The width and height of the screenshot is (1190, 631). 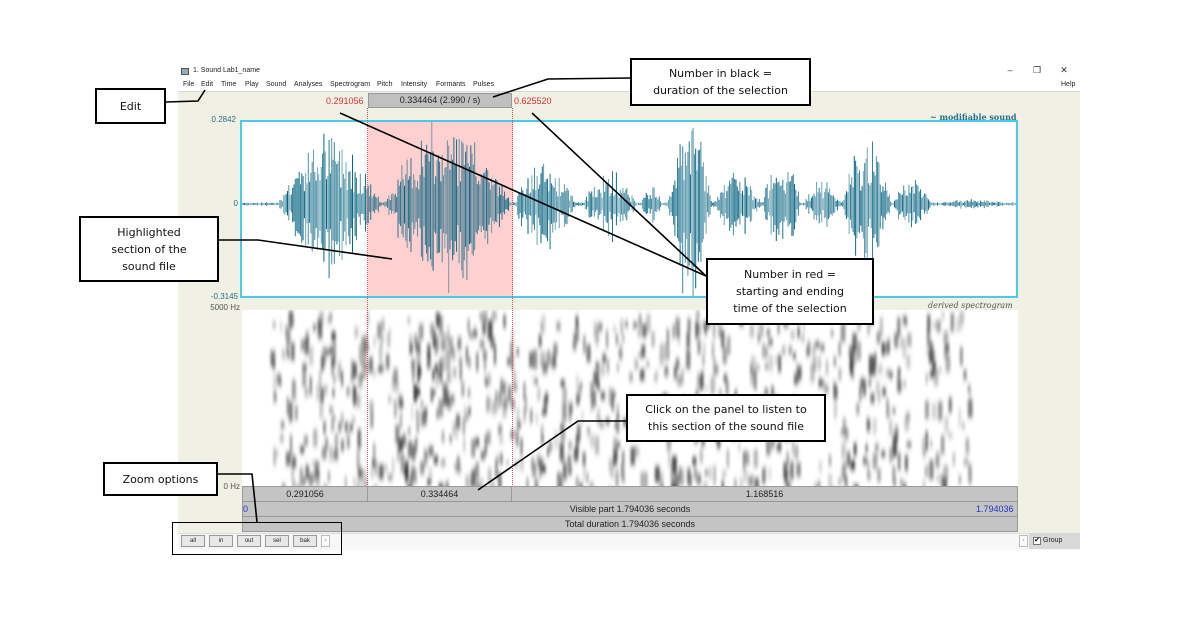 I want to click on group-checkbox: ✔, so click(x=1037, y=541).